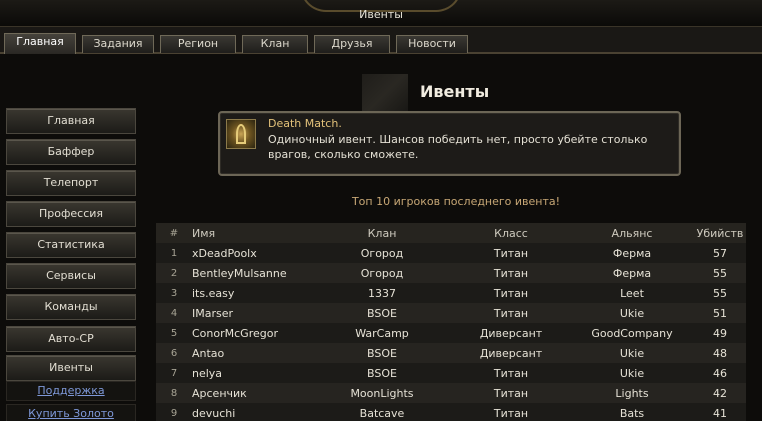 This screenshot has height=421, width=762. Describe the element at coordinates (71, 214) in the screenshot. I see `sidebar-item-profession: Профессия` at that location.